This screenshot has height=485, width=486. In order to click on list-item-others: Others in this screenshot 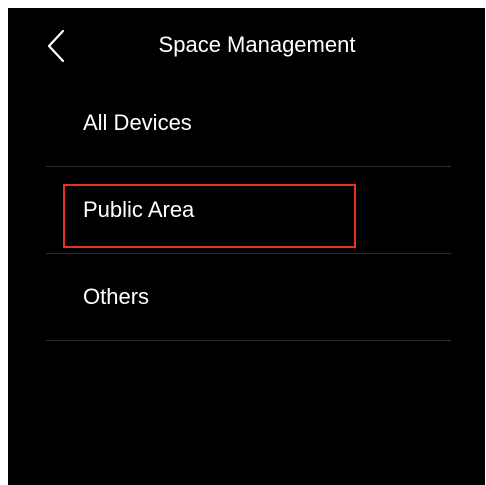, I will do `click(248, 297)`.